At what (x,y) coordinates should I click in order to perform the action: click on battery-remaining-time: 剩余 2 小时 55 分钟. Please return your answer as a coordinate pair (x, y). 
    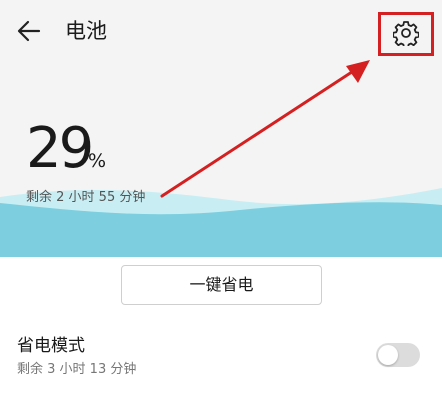
    Looking at the image, I should click on (86, 197).